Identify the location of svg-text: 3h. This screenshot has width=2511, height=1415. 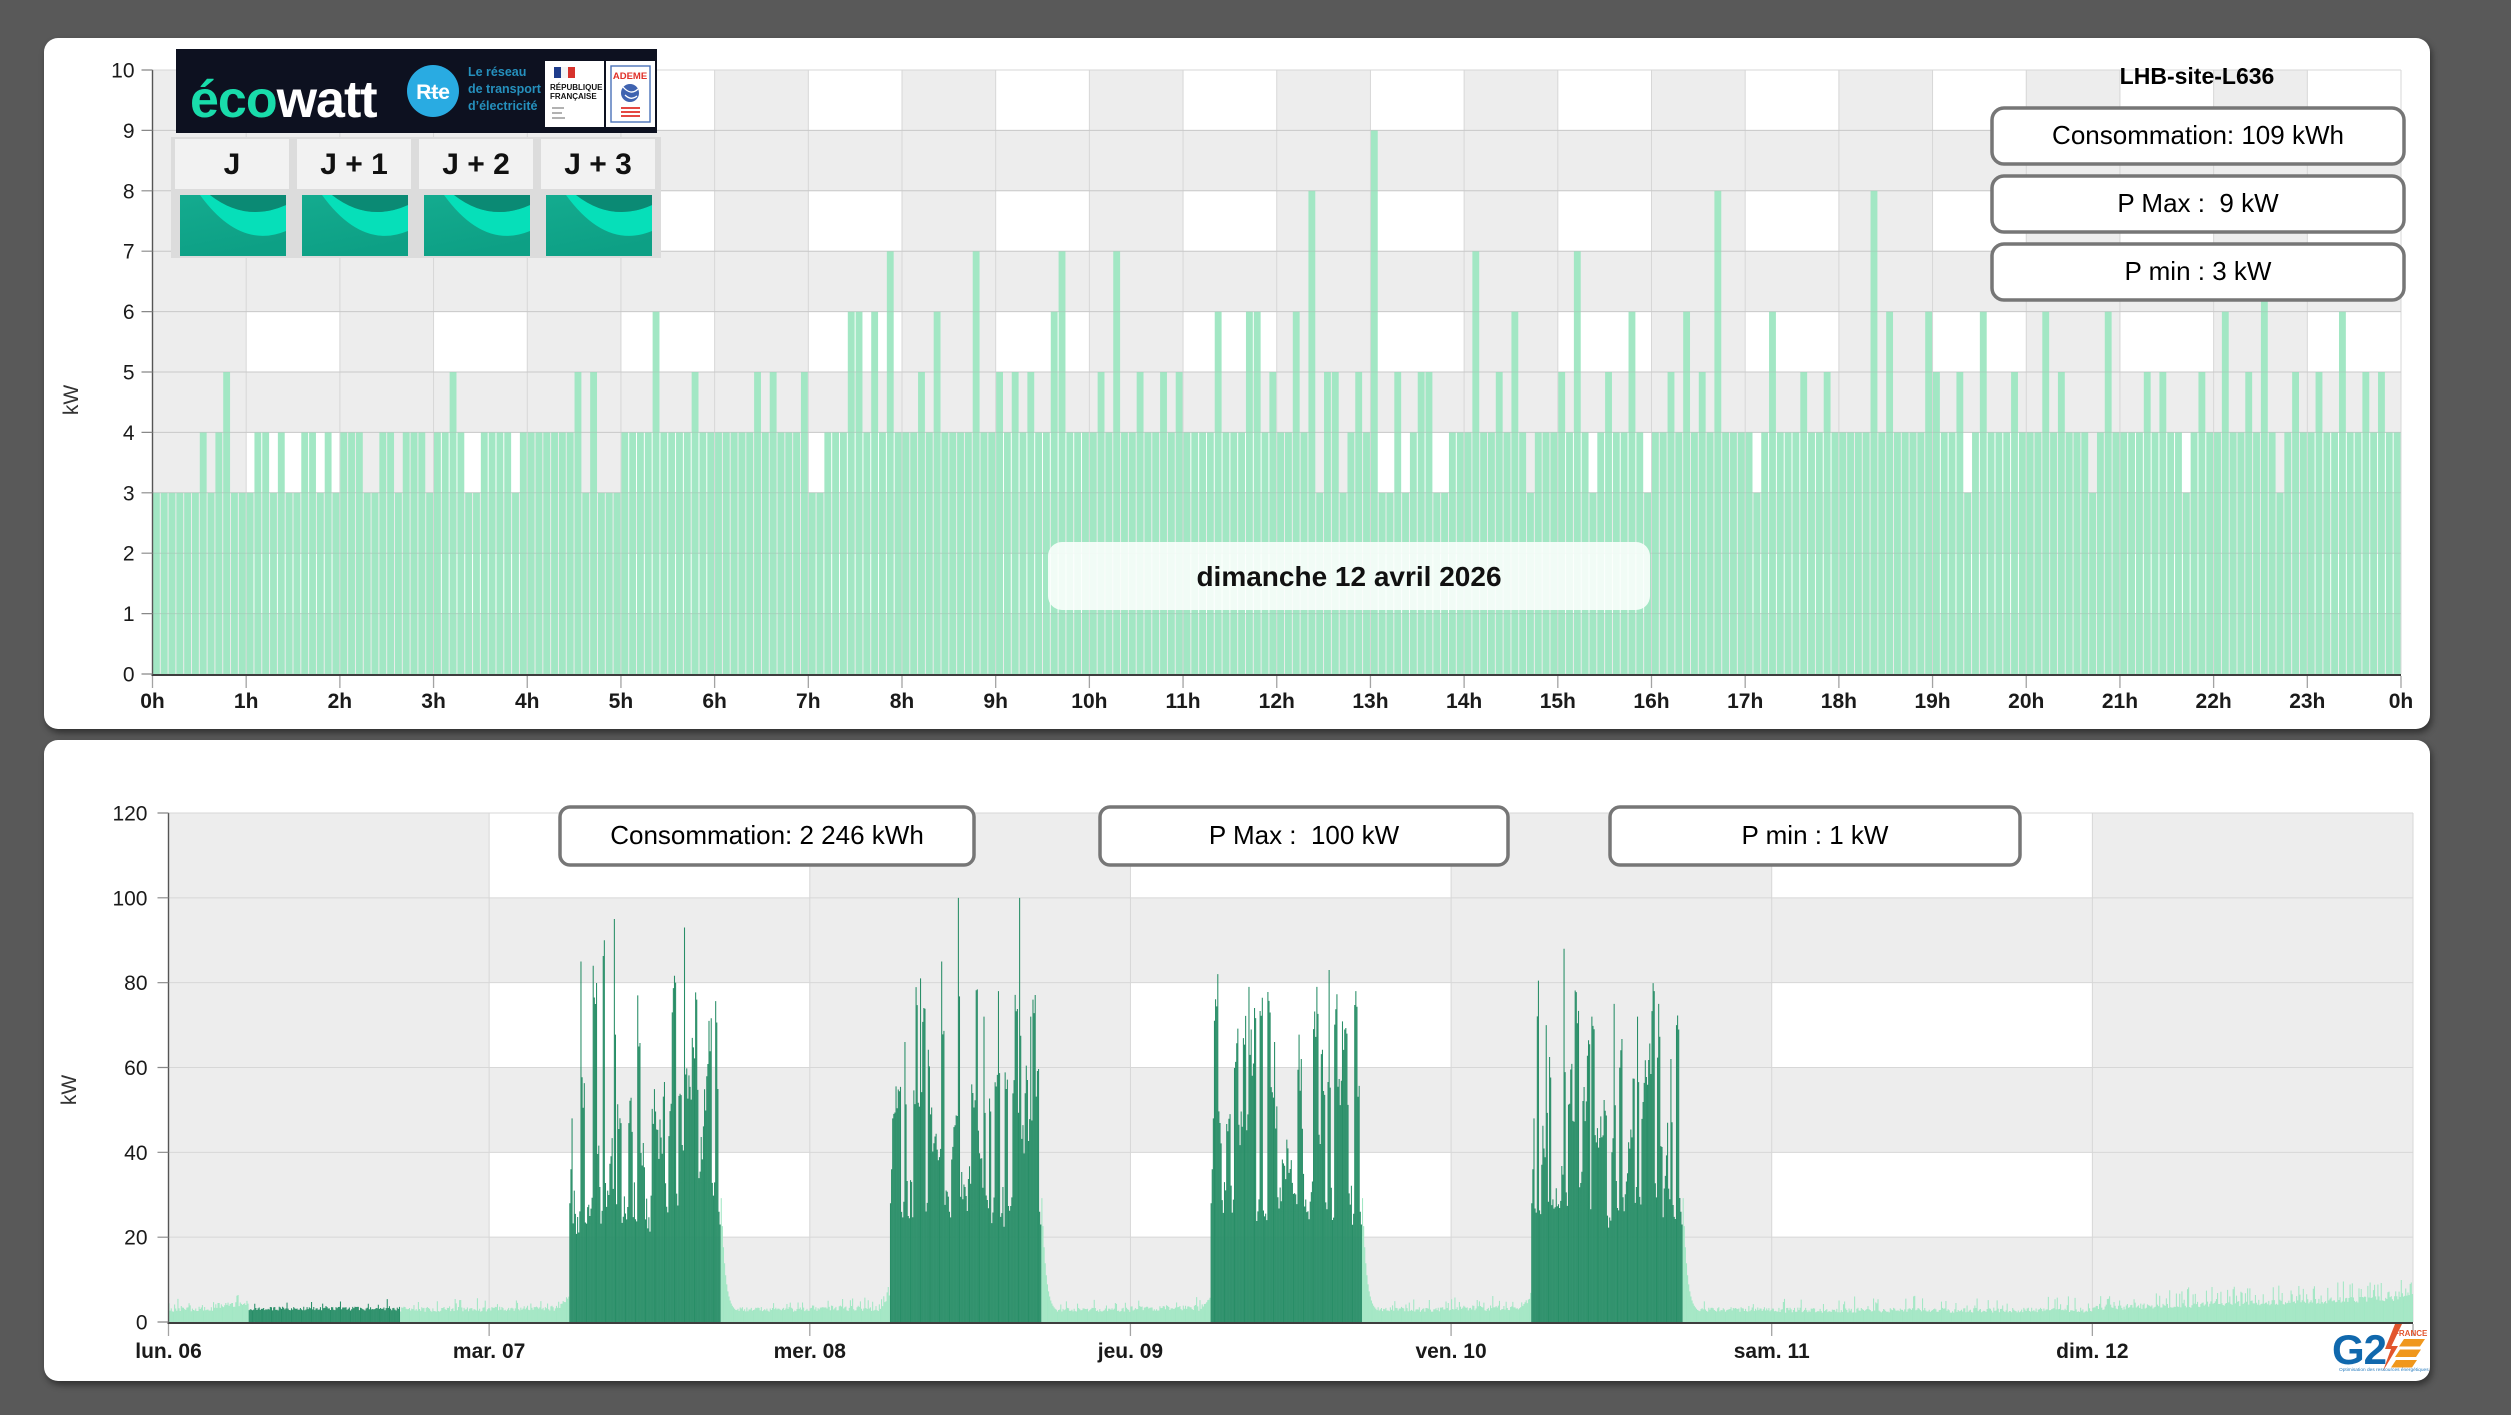
(433, 701).